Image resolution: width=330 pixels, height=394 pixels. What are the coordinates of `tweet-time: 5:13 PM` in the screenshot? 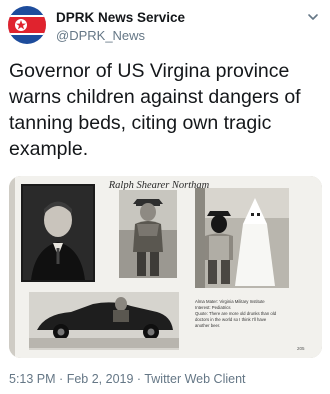 It's located at (32, 379).